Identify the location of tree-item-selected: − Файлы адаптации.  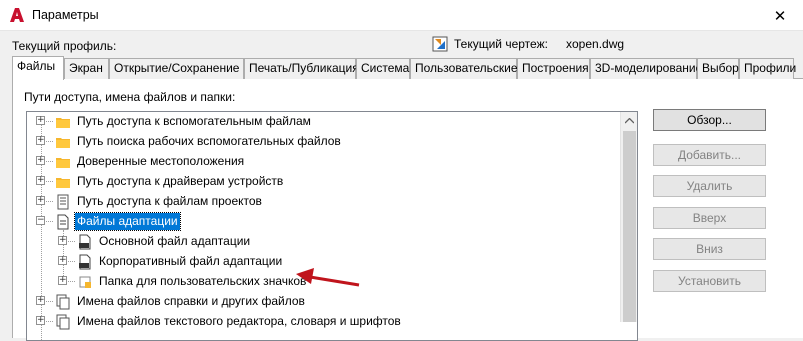
(324, 222).